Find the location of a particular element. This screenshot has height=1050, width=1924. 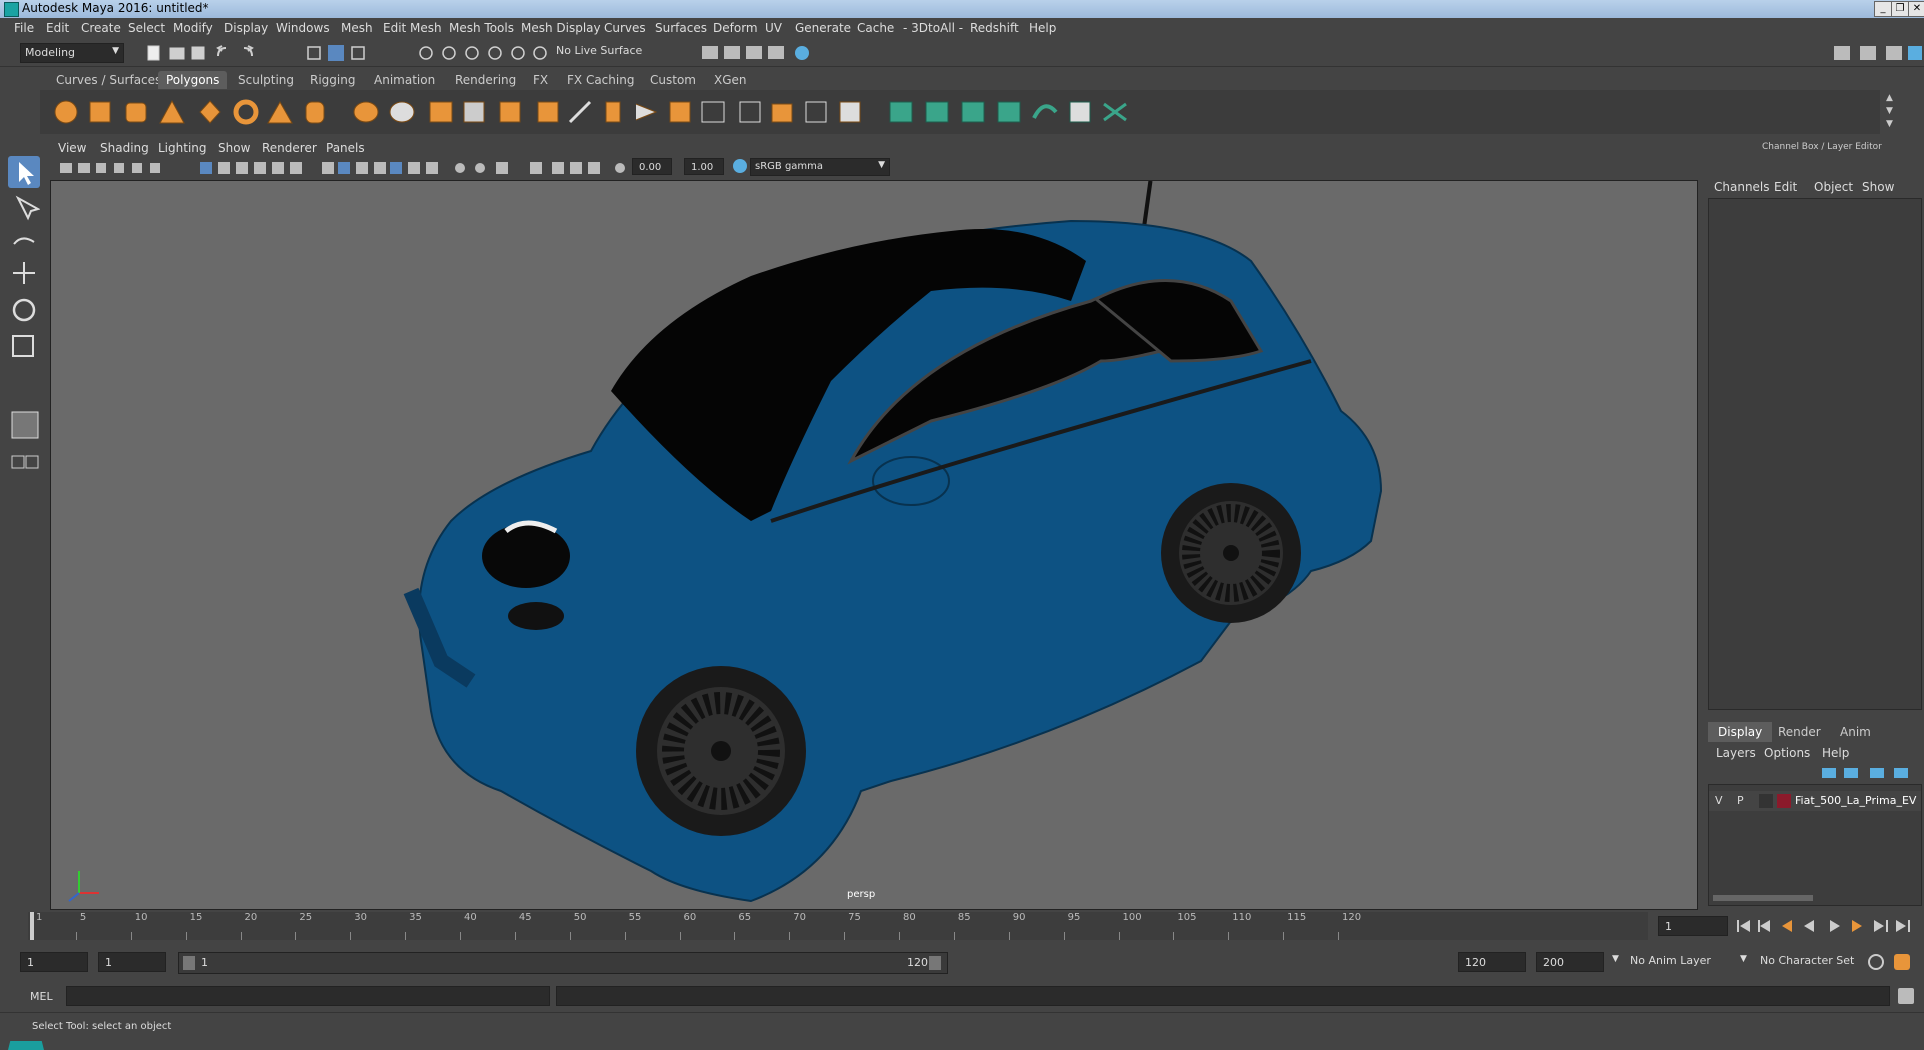

menu-surfaces: Surfaces is located at coordinates (681, 28).